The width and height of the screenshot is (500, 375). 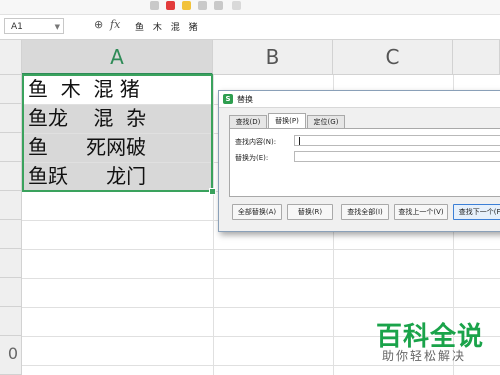 What do you see at coordinates (424, 356) in the screenshot?
I see `watermark-slogan: 助你轻松解决` at bounding box center [424, 356].